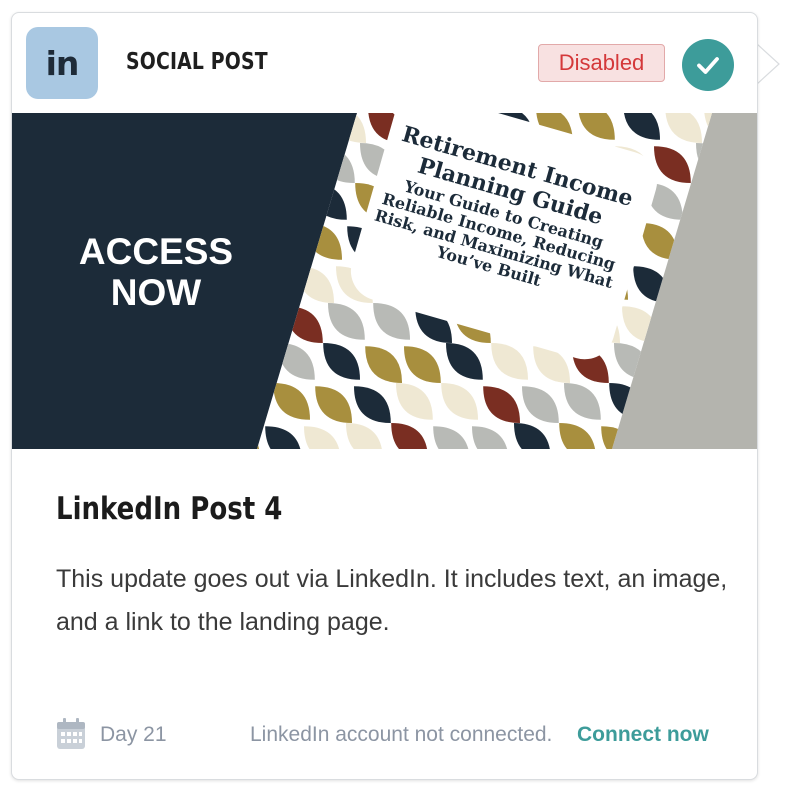 This screenshot has width=792, height=794. What do you see at coordinates (197, 62) in the screenshot?
I see `post-type-label: SOCIAL POST` at bounding box center [197, 62].